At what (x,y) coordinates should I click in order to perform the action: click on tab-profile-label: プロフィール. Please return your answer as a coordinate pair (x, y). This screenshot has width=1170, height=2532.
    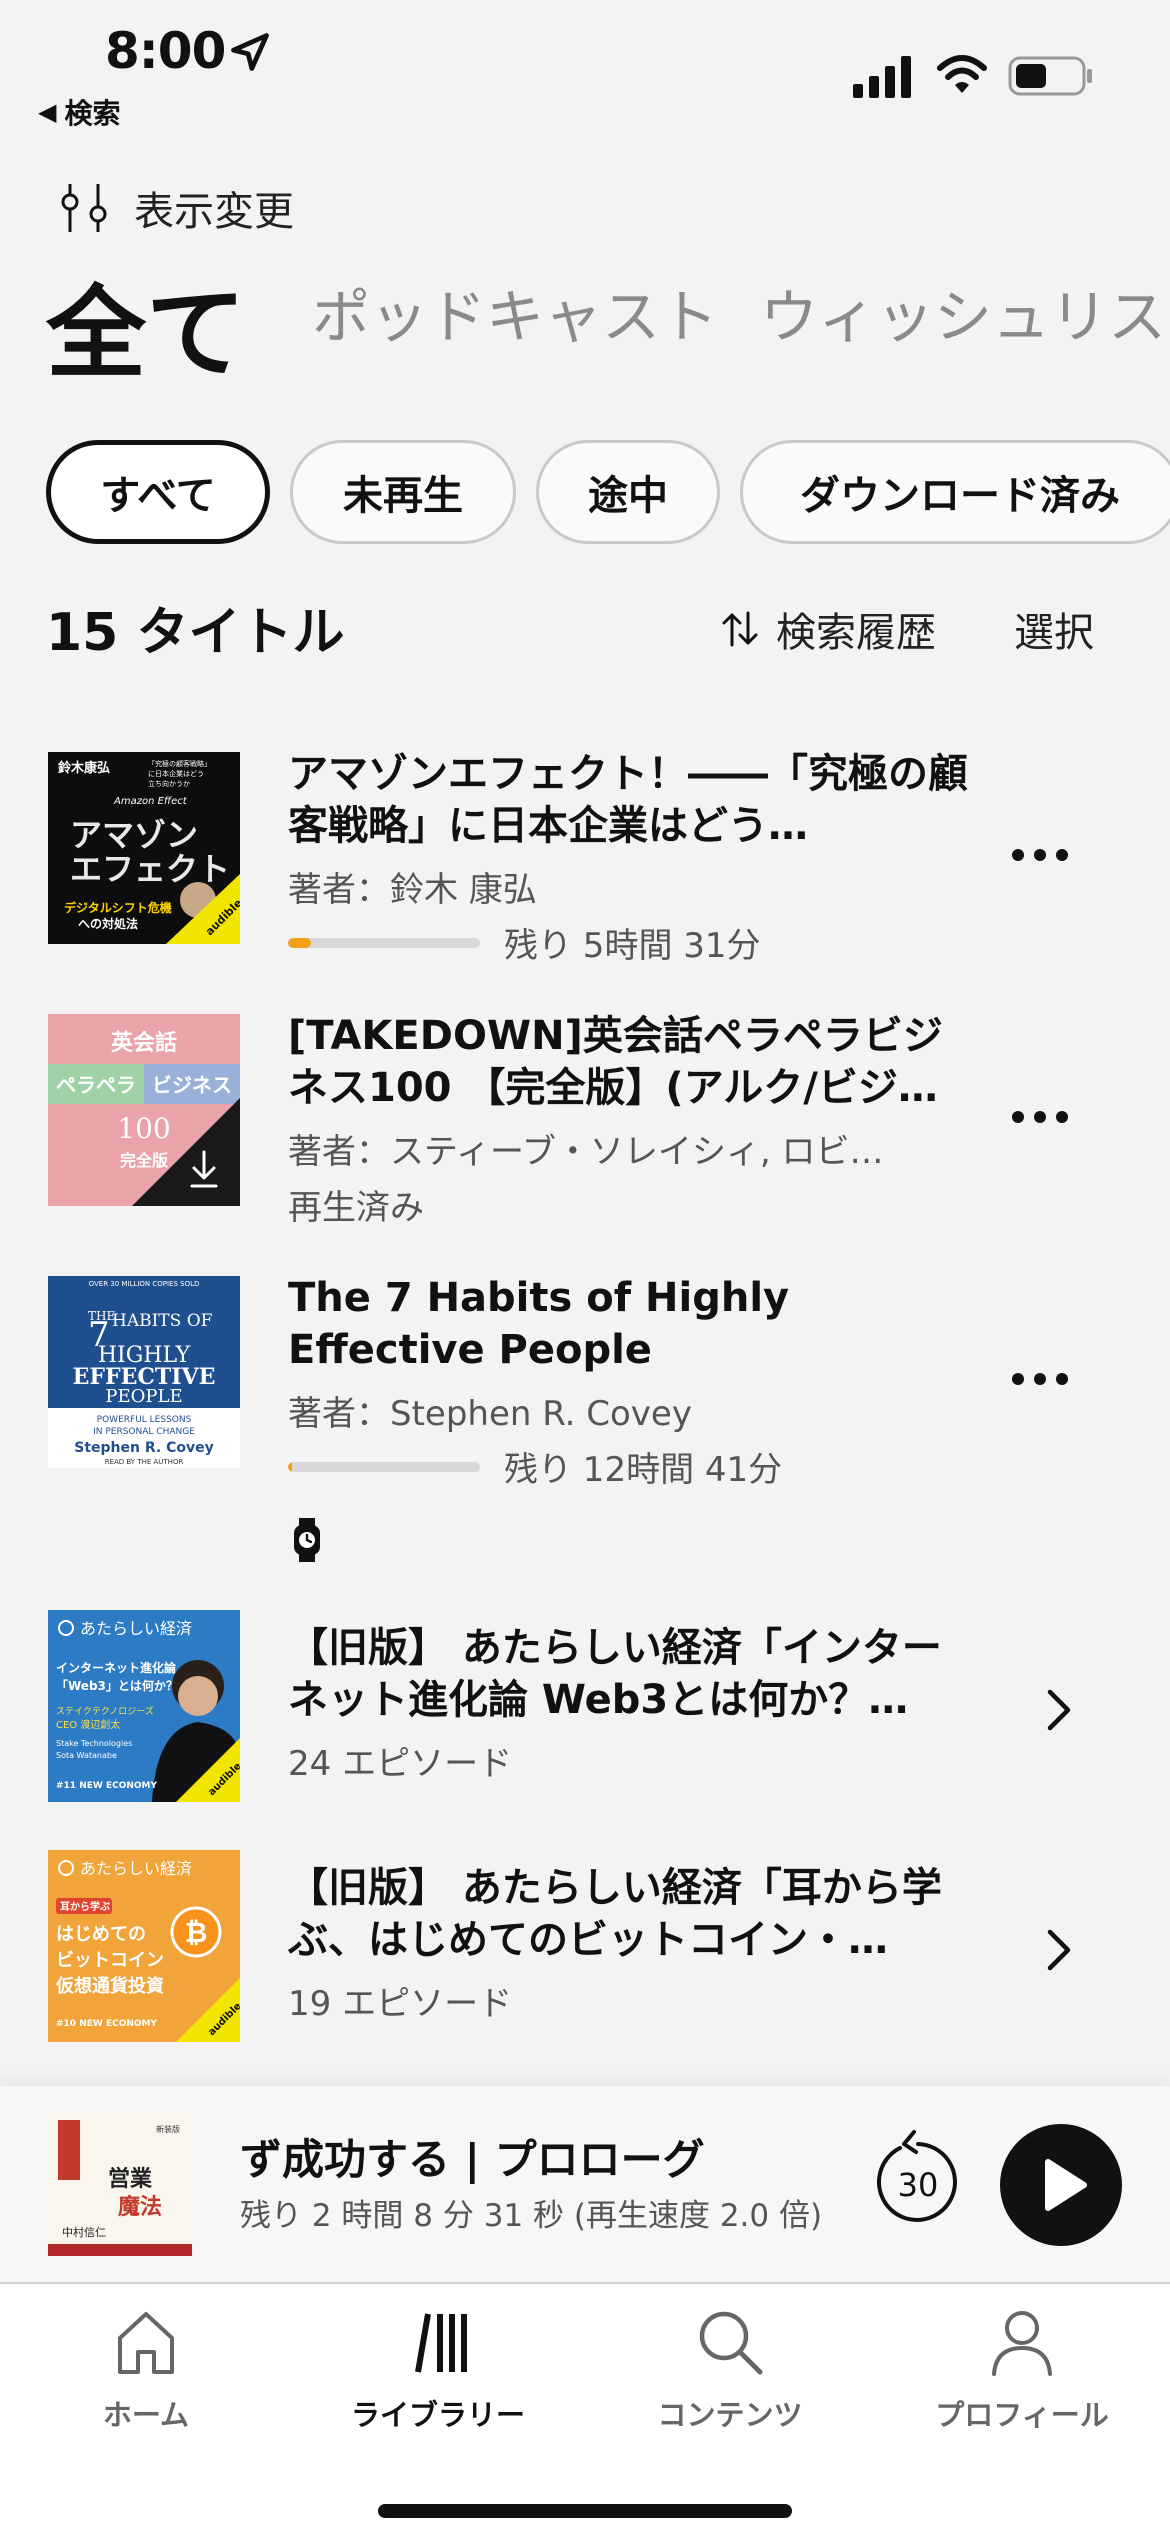
    Looking at the image, I should click on (1022, 2415).